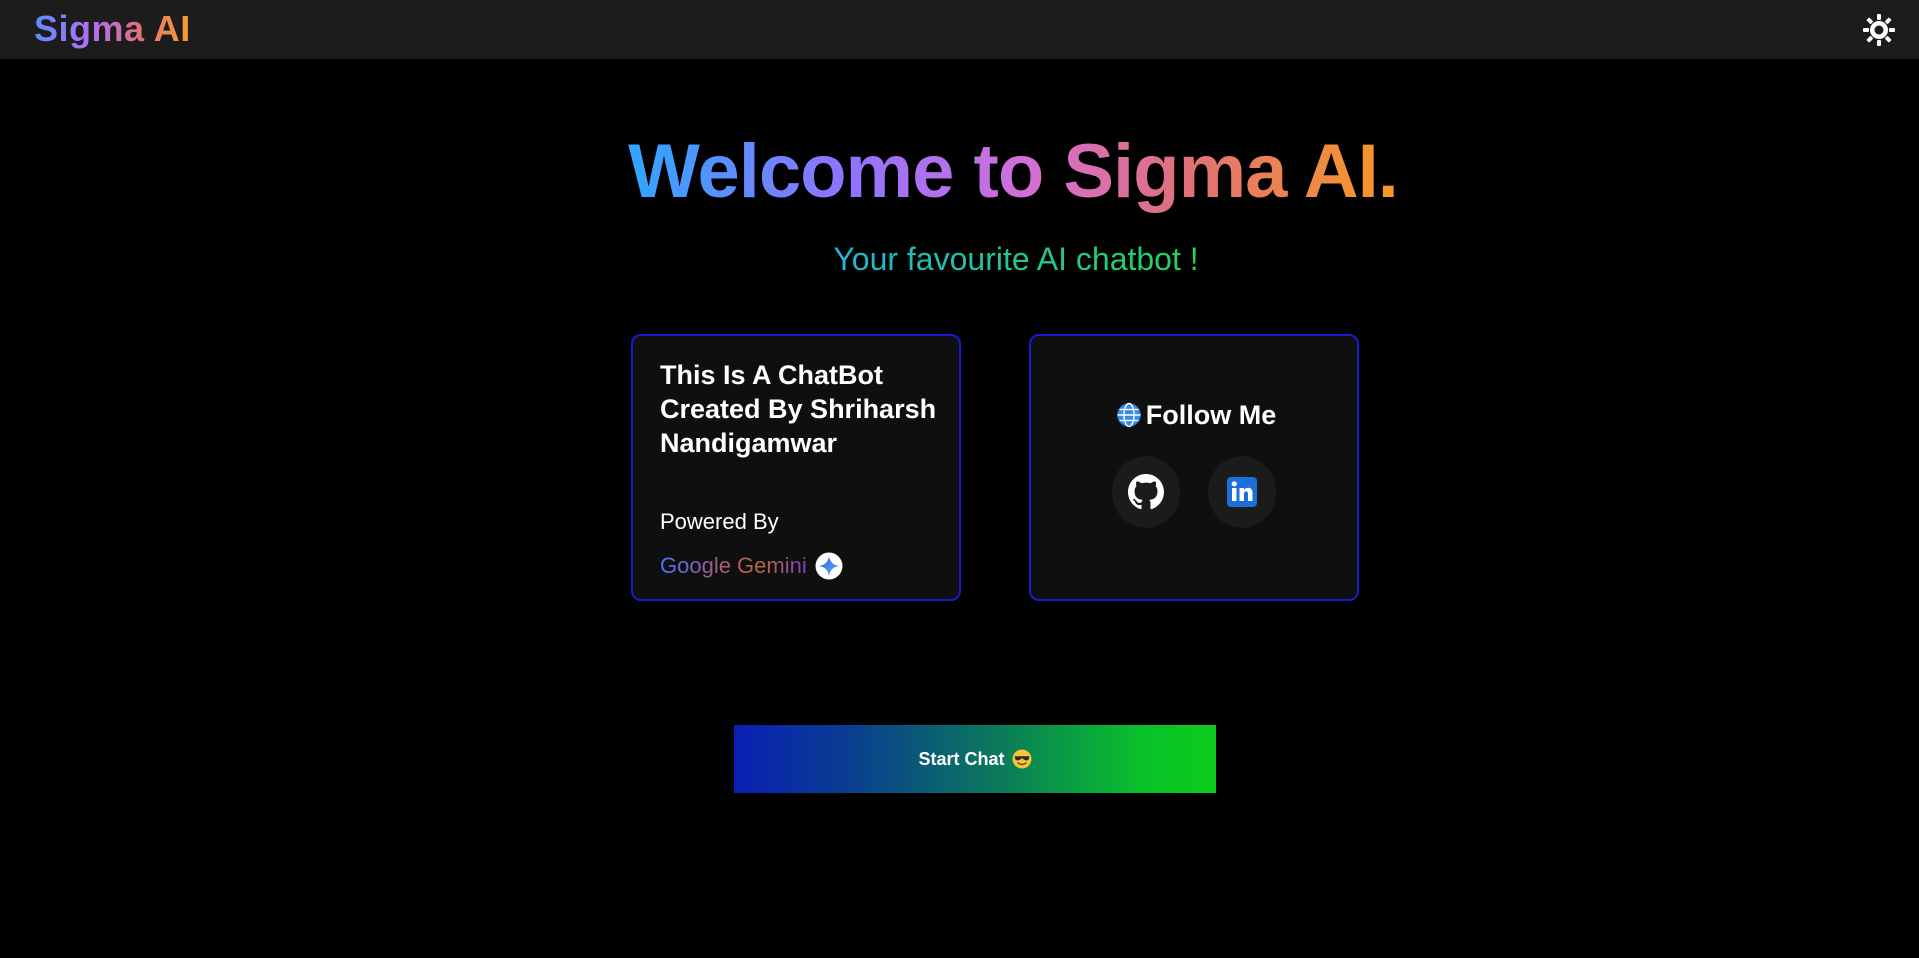 The image size is (1919, 958). I want to click on start-chat-button: Start Chat, so click(975, 759).